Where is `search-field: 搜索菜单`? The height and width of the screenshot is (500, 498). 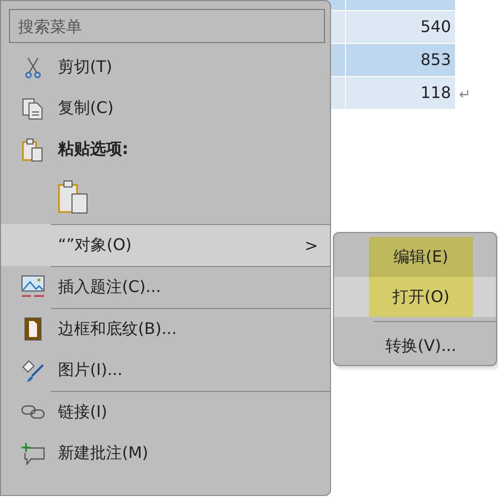
search-field: 搜索菜单 is located at coordinates (167, 26).